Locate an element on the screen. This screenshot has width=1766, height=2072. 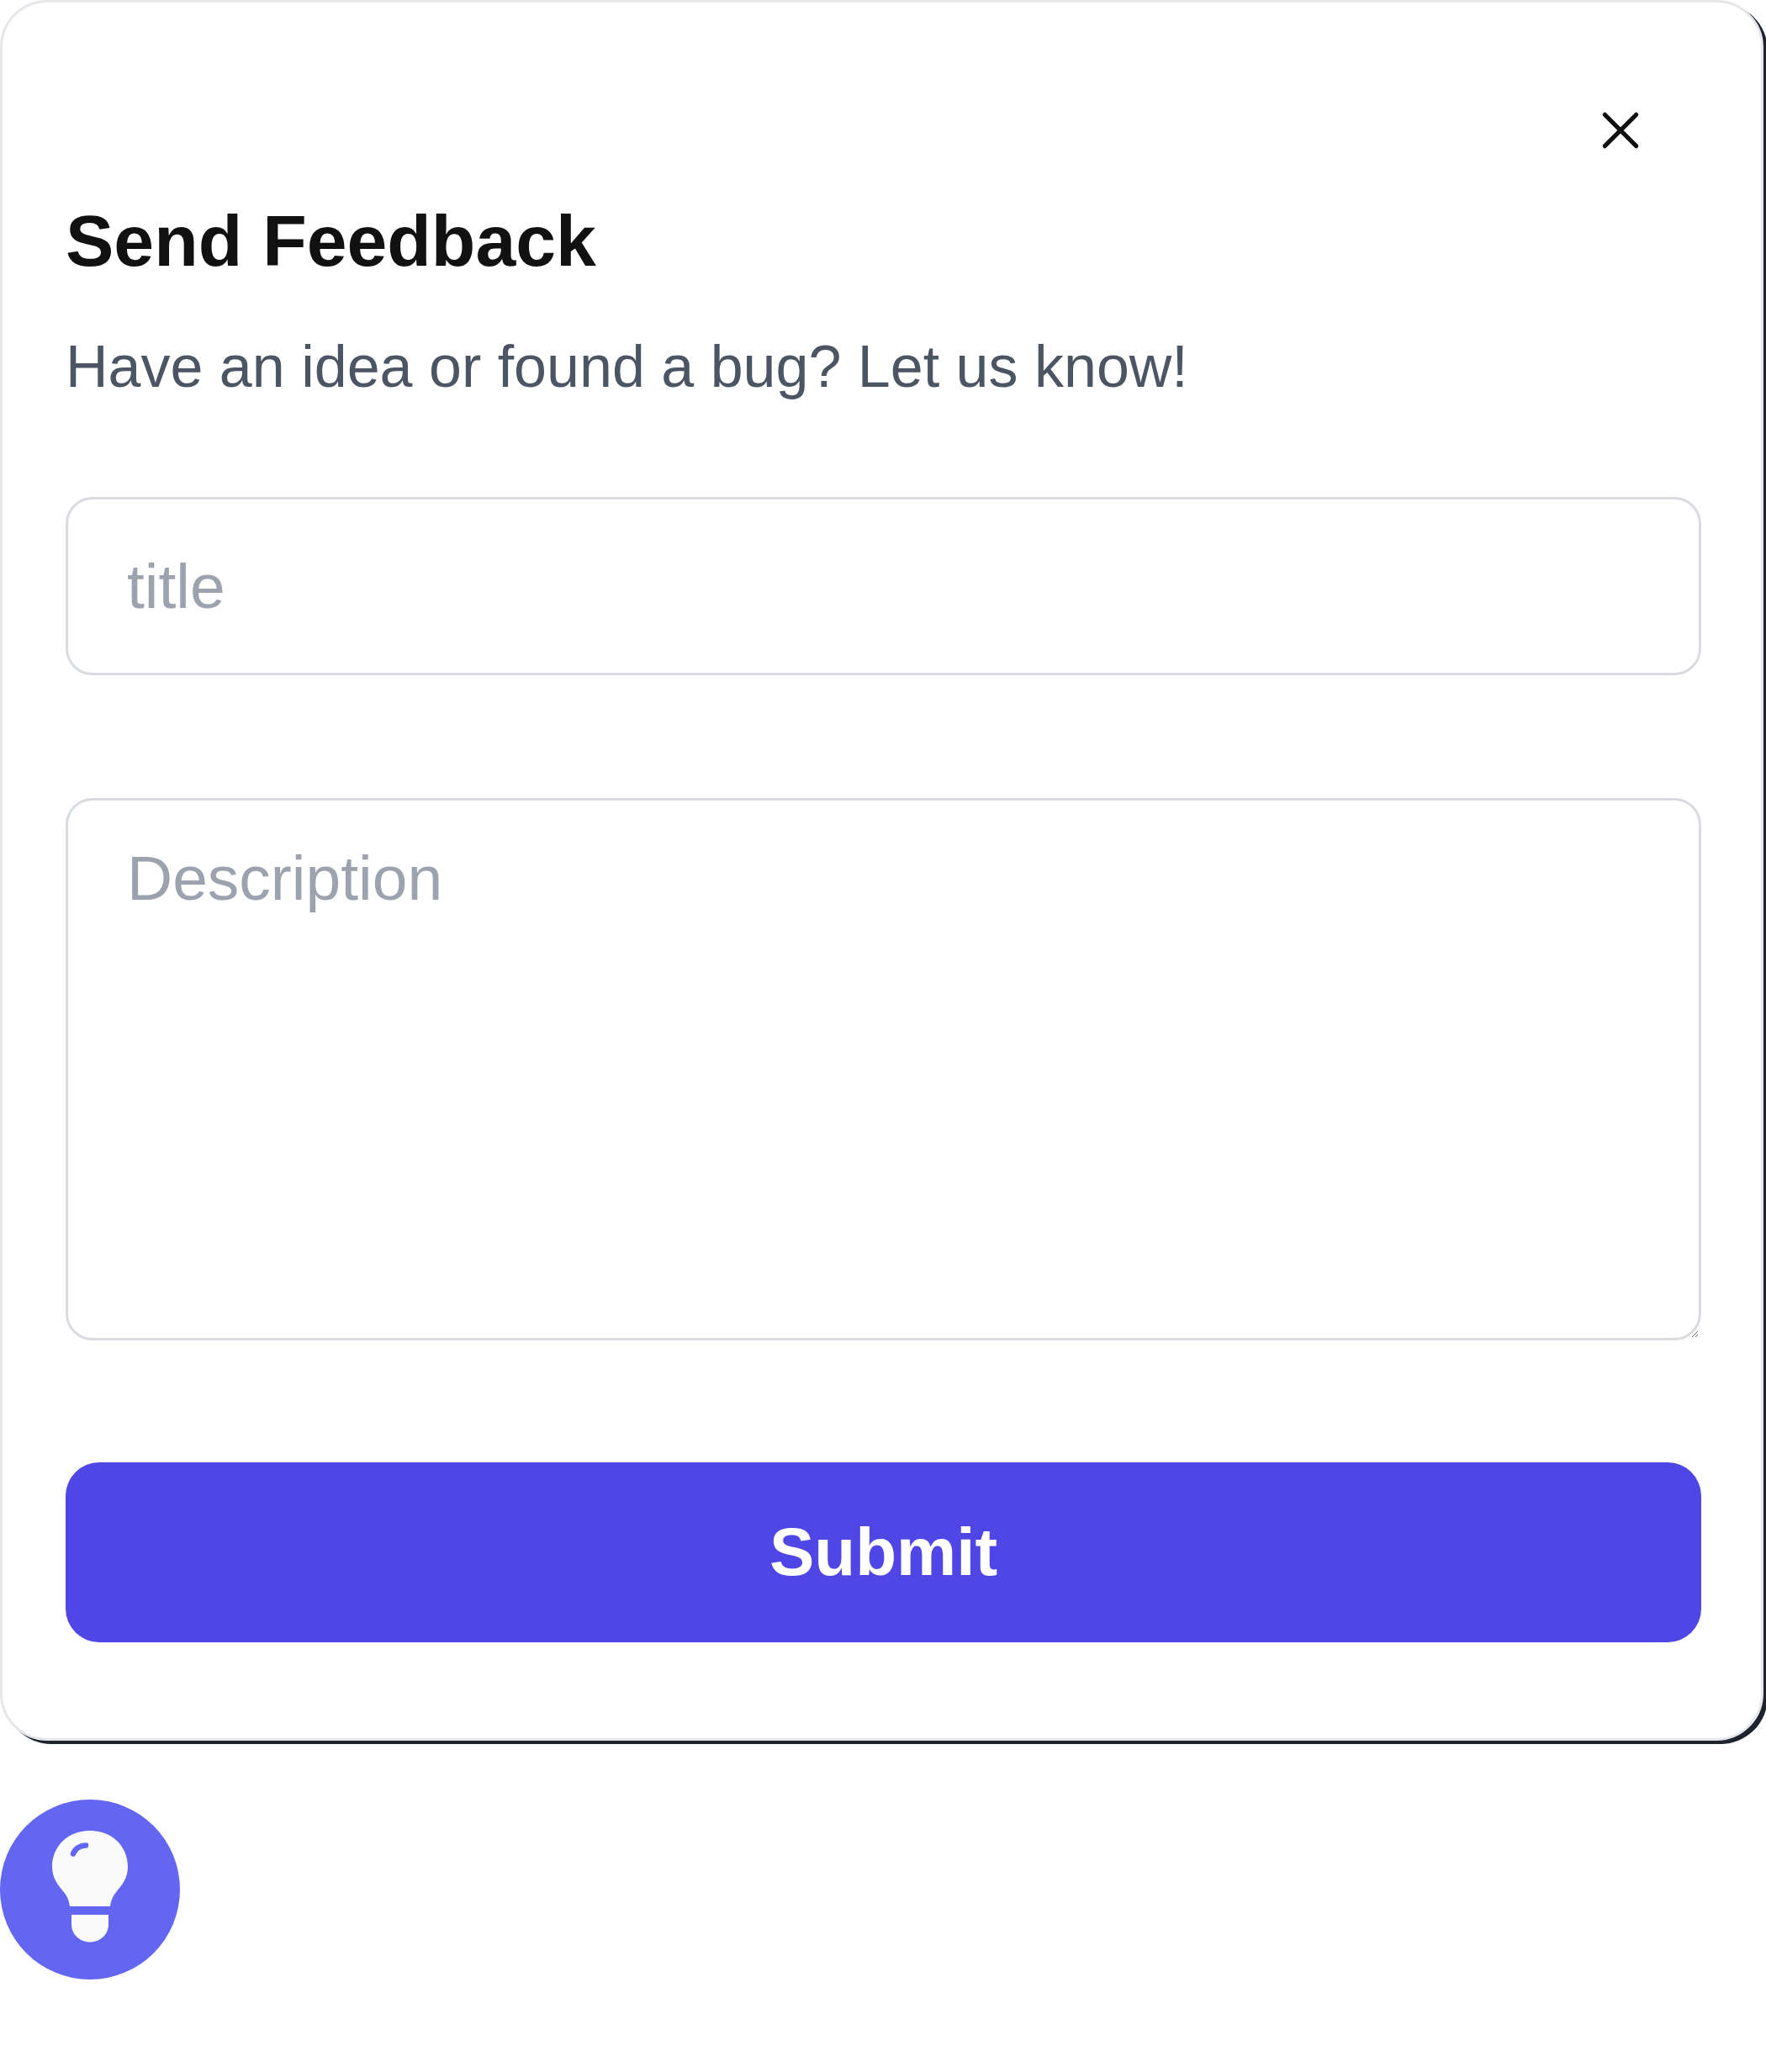
title-input: title is located at coordinates (883, 586).